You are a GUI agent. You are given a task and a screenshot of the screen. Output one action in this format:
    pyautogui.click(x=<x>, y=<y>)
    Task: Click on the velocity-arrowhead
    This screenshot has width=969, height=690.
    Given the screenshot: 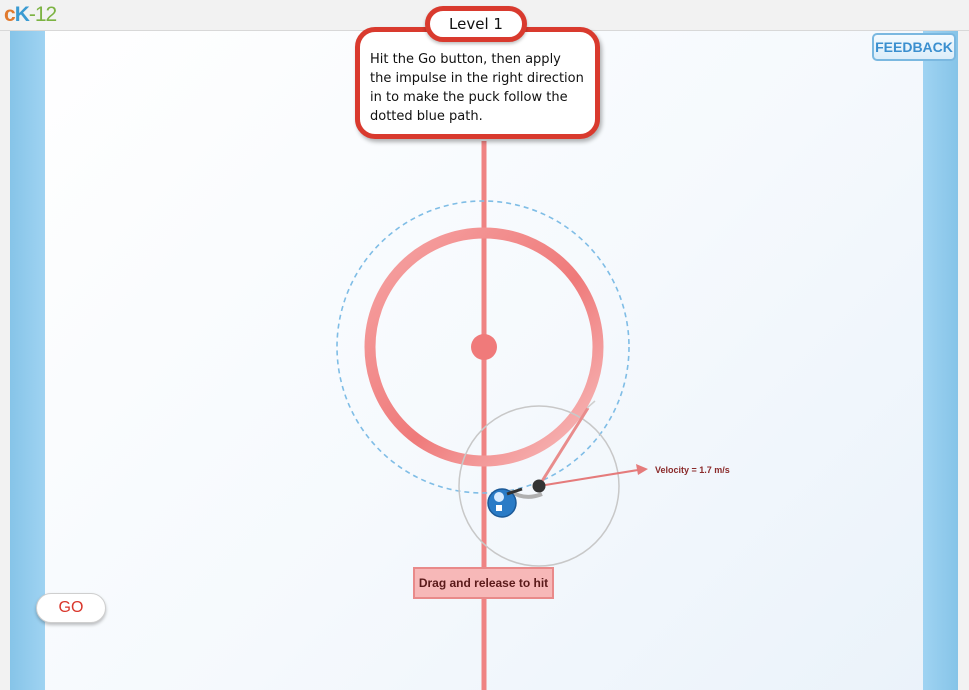 What is the action you would take?
    pyautogui.click(x=642, y=469)
    